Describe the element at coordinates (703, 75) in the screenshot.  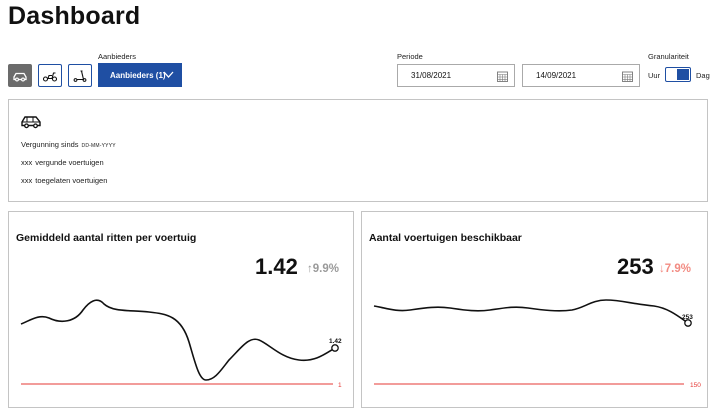
I see `granularity-option-day: Dag` at that location.